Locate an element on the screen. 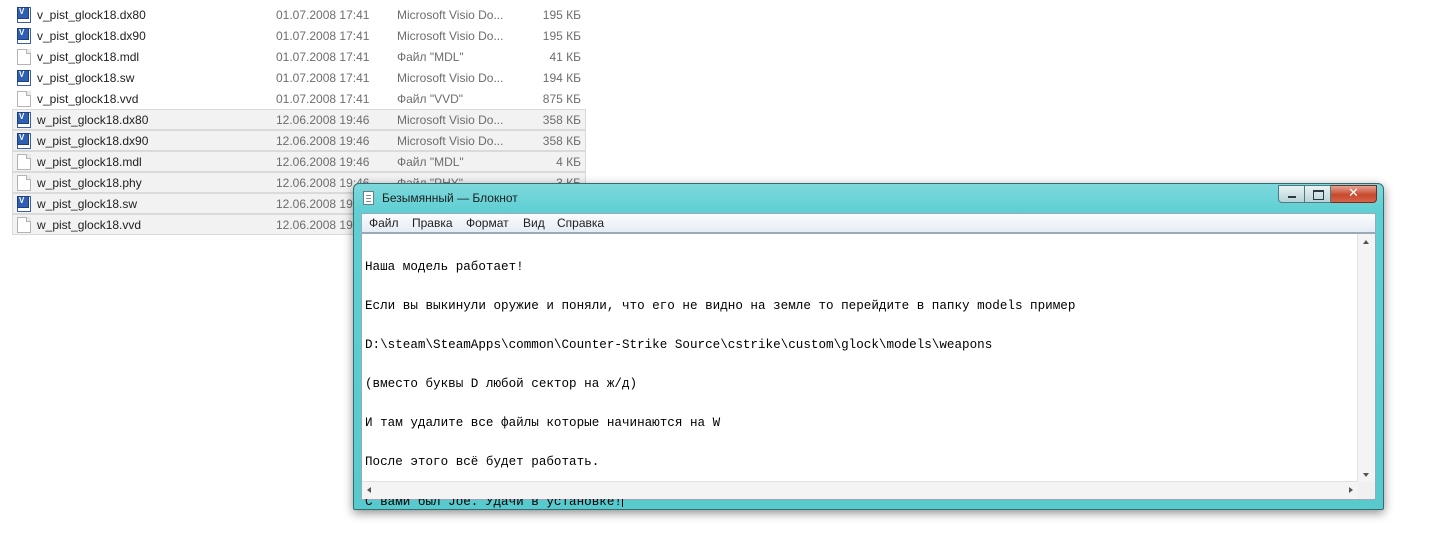 Image resolution: width=1453 pixels, height=550 pixels. minimize-button is located at coordinates (1291, 194).